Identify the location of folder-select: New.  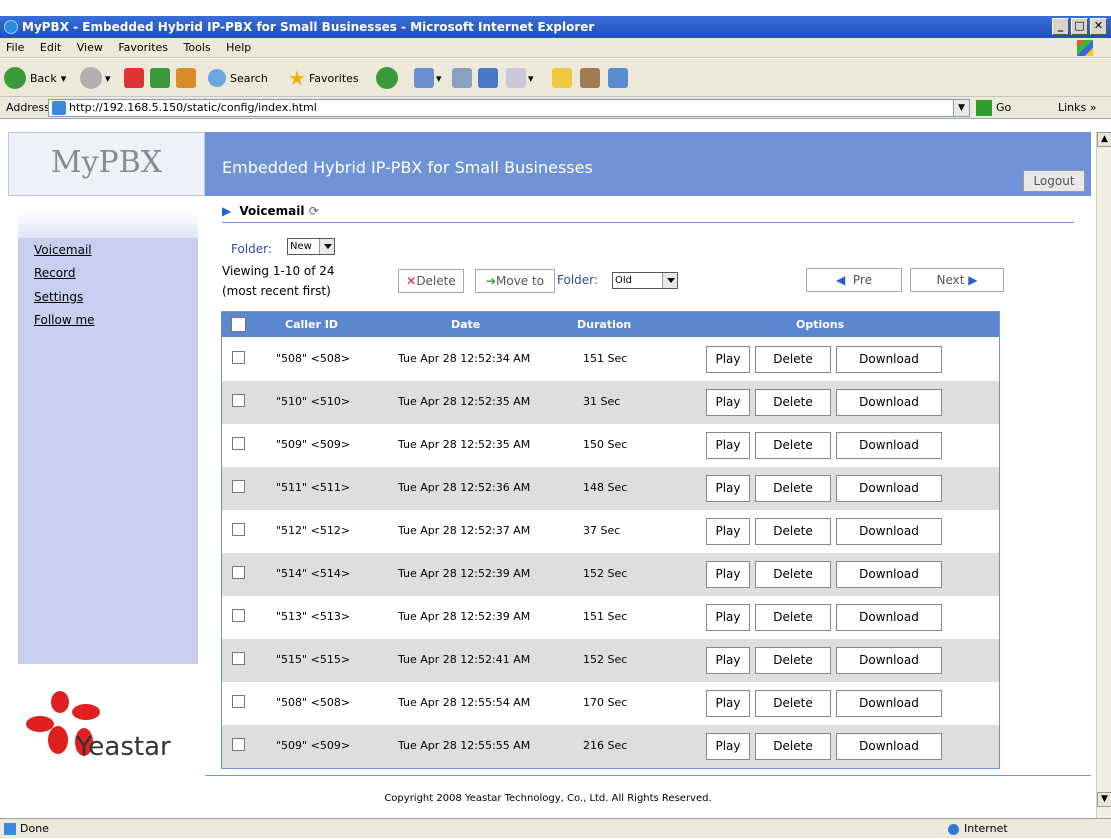
(311, 246).